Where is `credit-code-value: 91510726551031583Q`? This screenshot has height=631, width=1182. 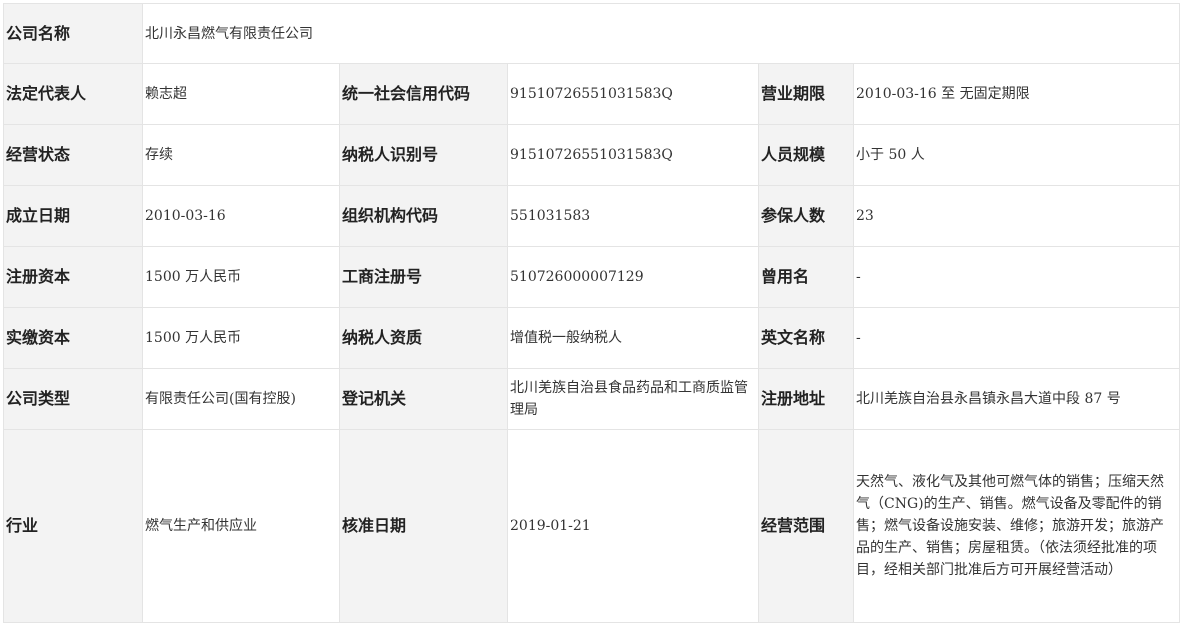 credit-code-value: 91510726551031583Q is located at coordinates (633, 94).